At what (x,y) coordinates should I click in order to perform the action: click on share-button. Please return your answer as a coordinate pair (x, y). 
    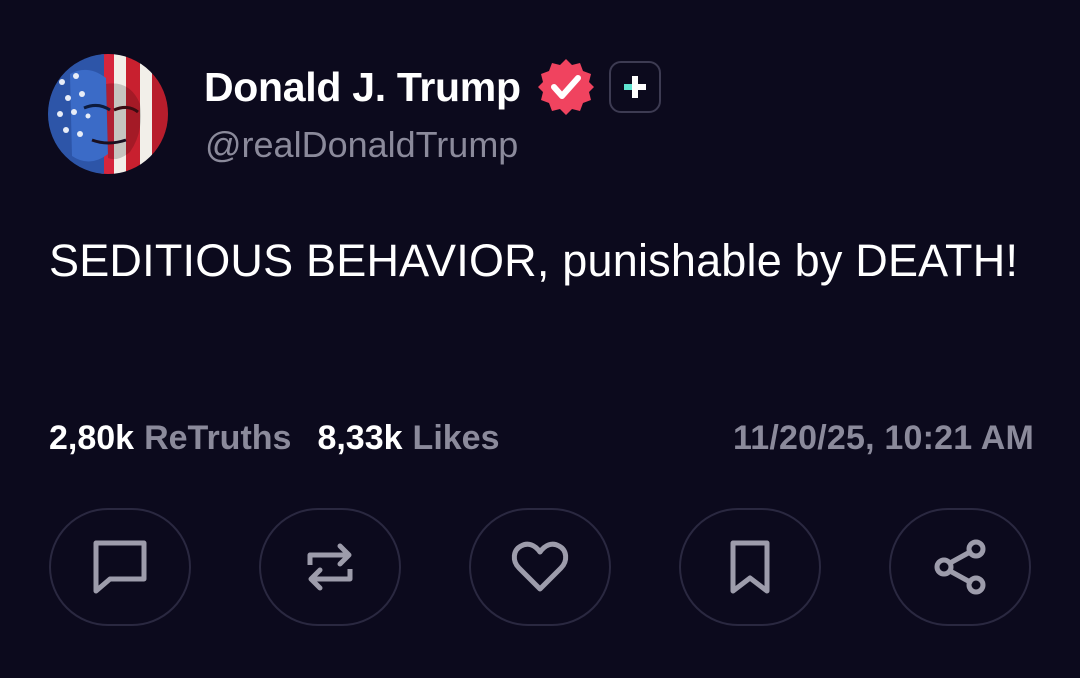
    Looking at the image, I should click on (960, 567).